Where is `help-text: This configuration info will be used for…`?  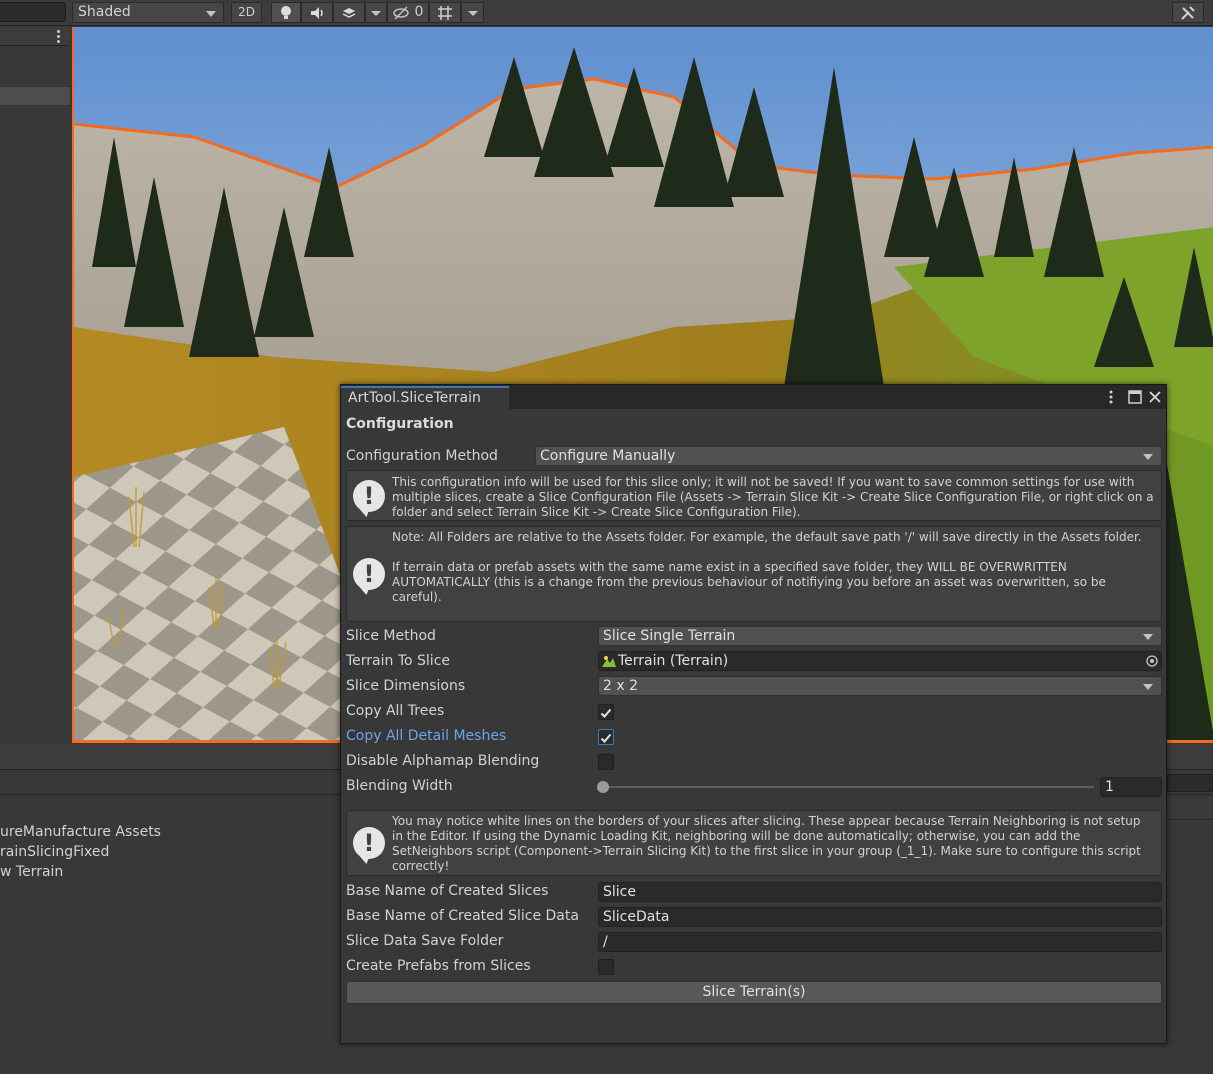 help-text: This configuration info will be used for… is located at coordinates (775, 497).